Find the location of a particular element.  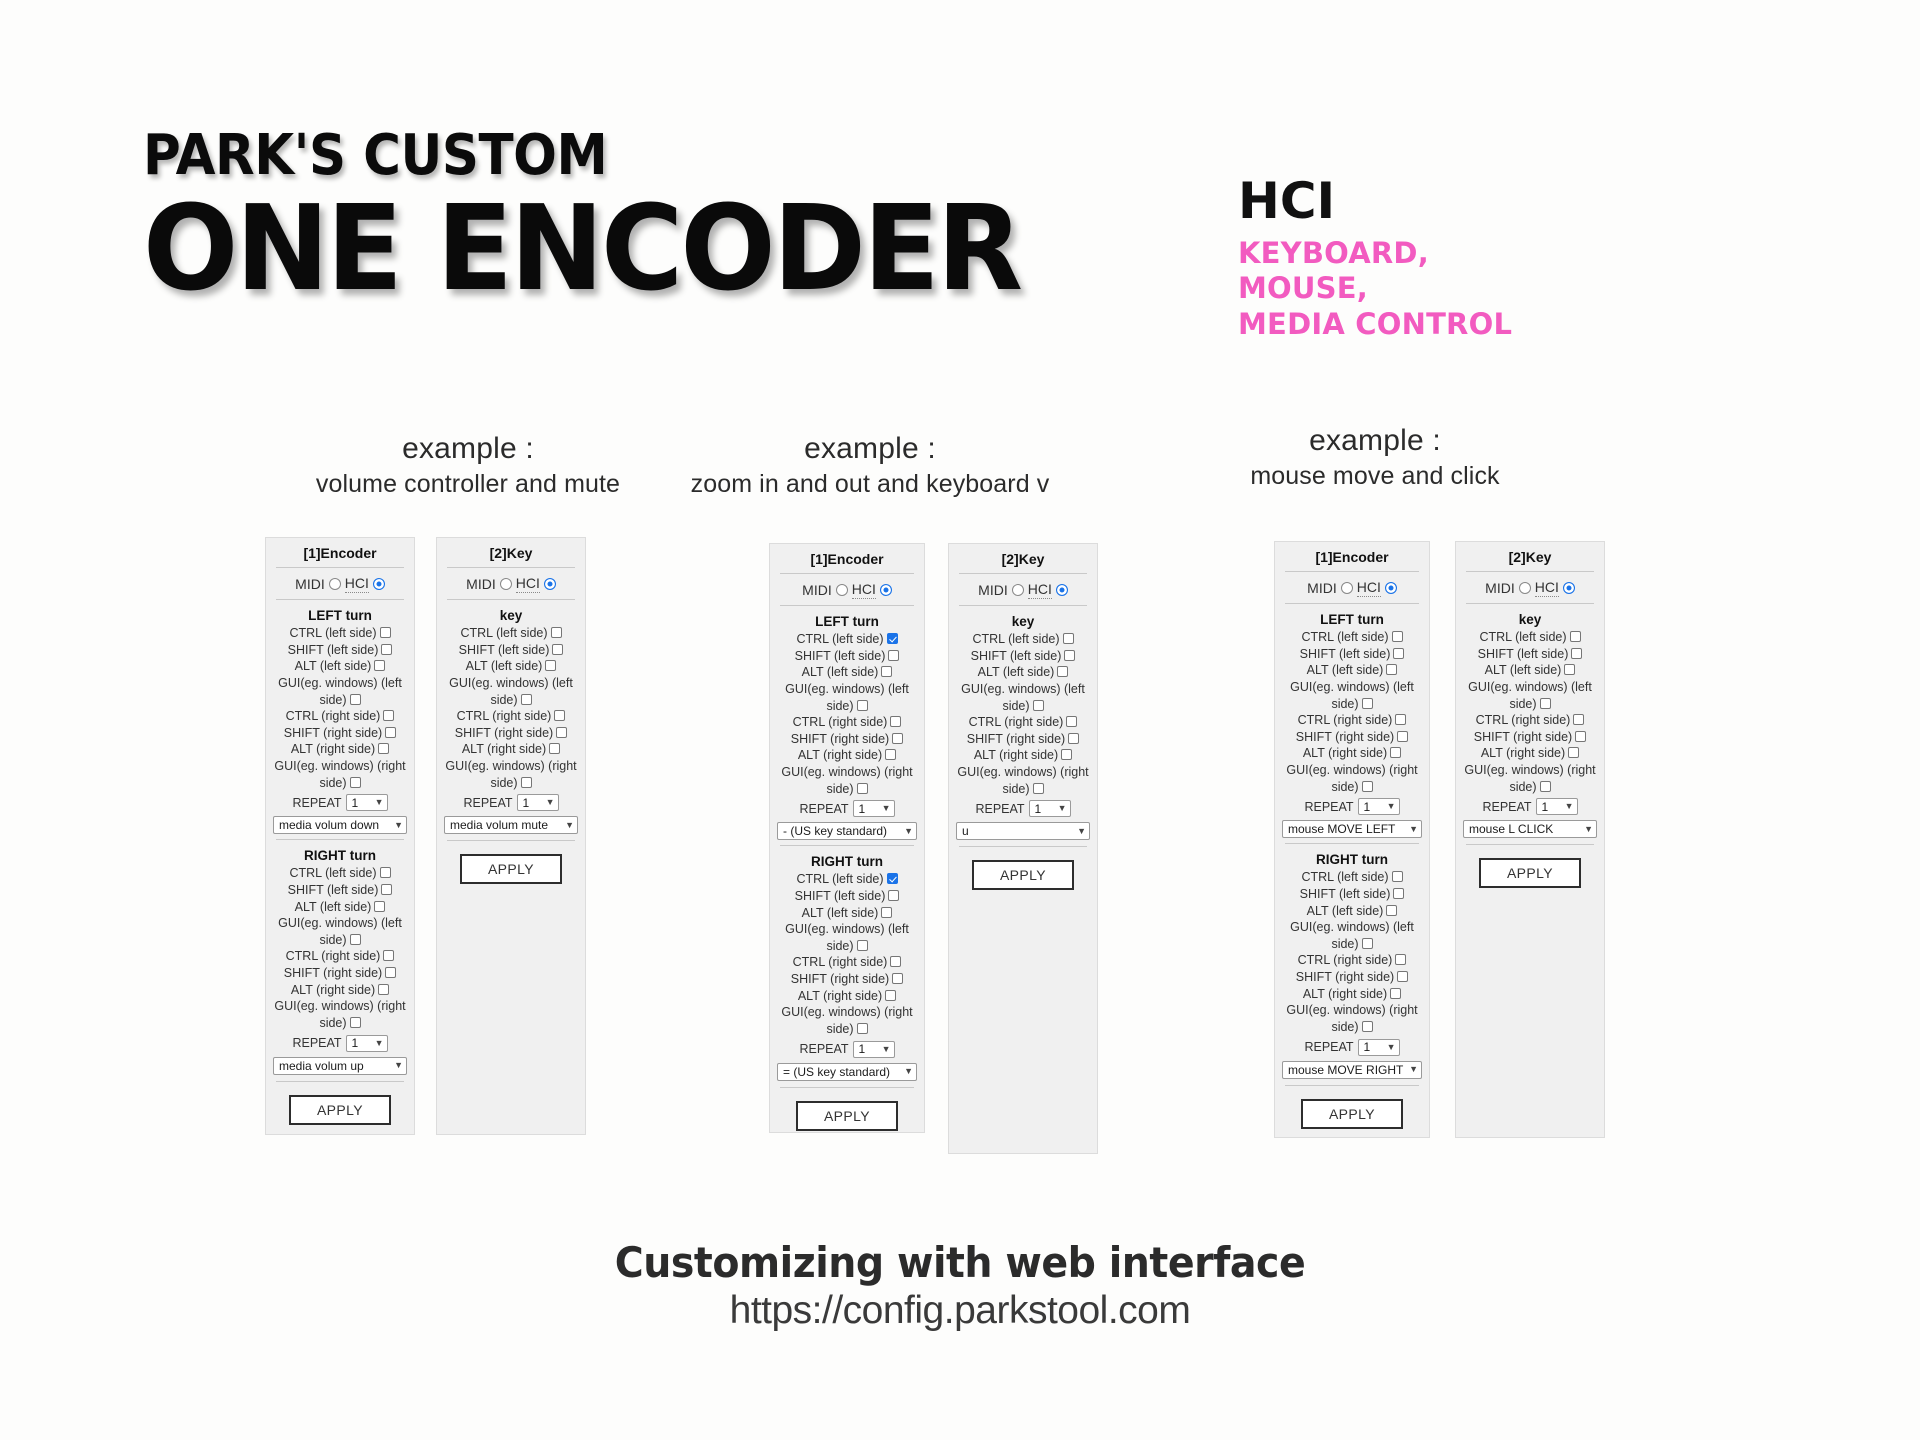

footer-url: https://config.parkstool.com is located at coordinates (960, 1311).